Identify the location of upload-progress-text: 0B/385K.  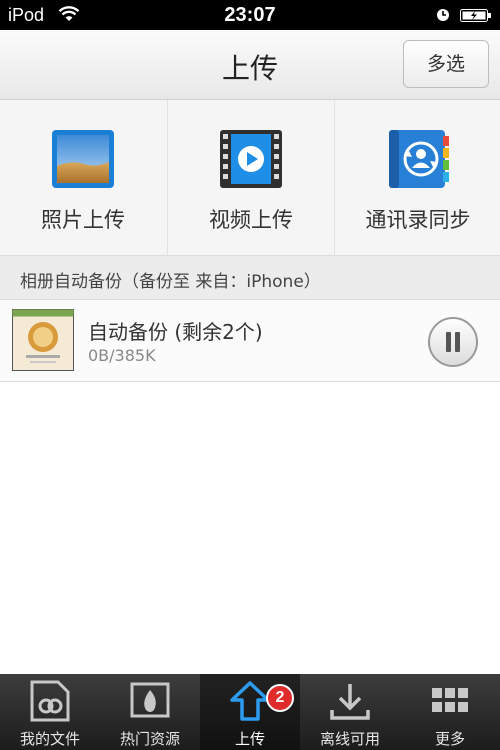
(122, 355).